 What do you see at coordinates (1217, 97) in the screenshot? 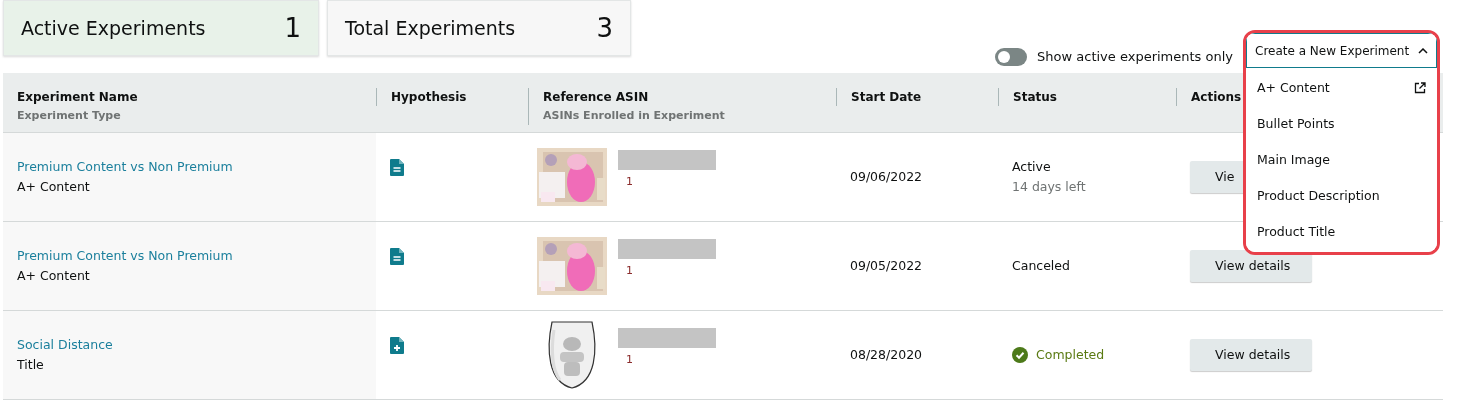
I see `column-header: Actions` at bounding box center [1217, 97].